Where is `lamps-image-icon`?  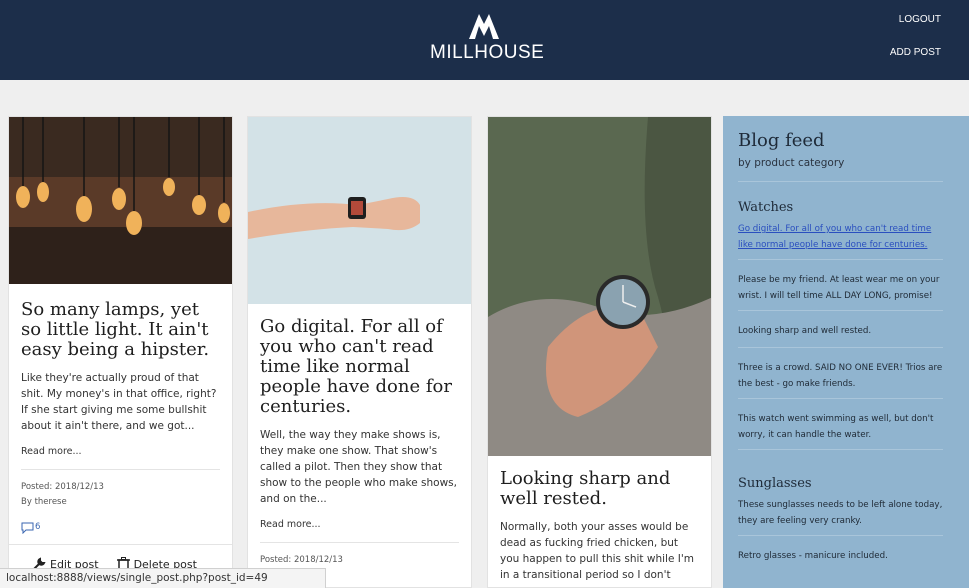
lamps-image-icon is located at coordinates (120, 200).